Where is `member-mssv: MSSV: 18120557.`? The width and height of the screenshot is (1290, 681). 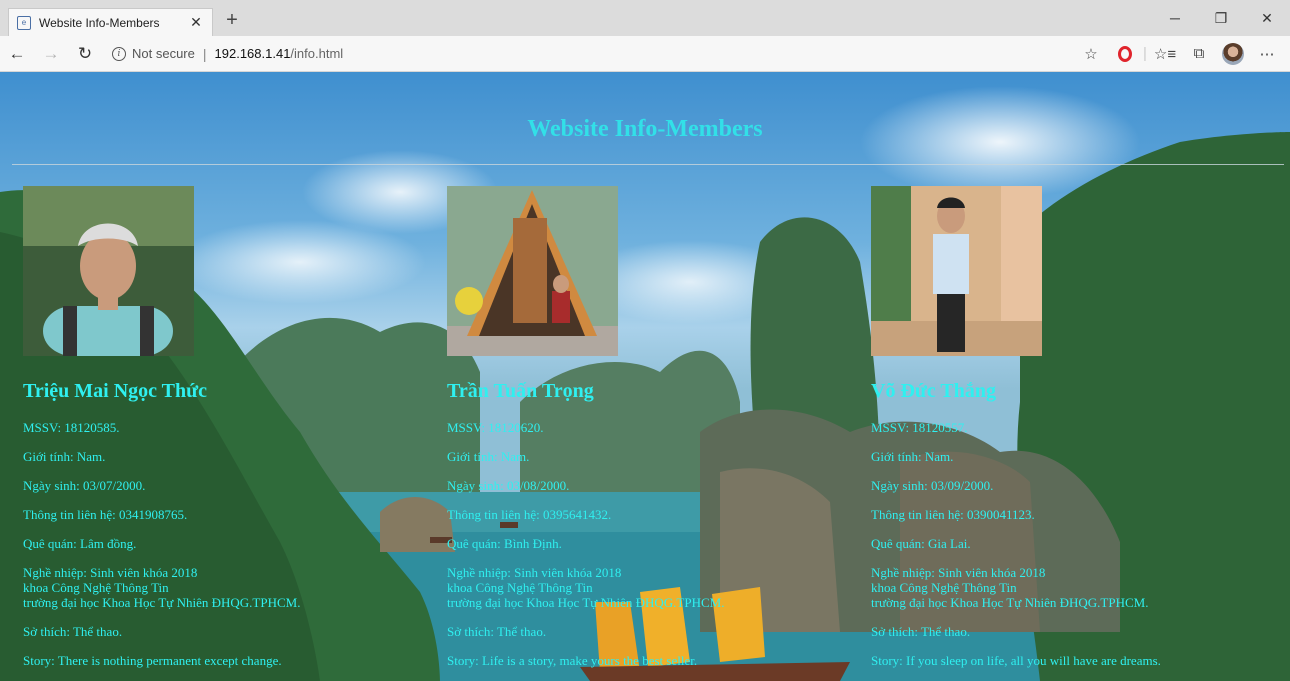
member-mssv: MSSV: 18120557. is located at coordinates (919, 427).